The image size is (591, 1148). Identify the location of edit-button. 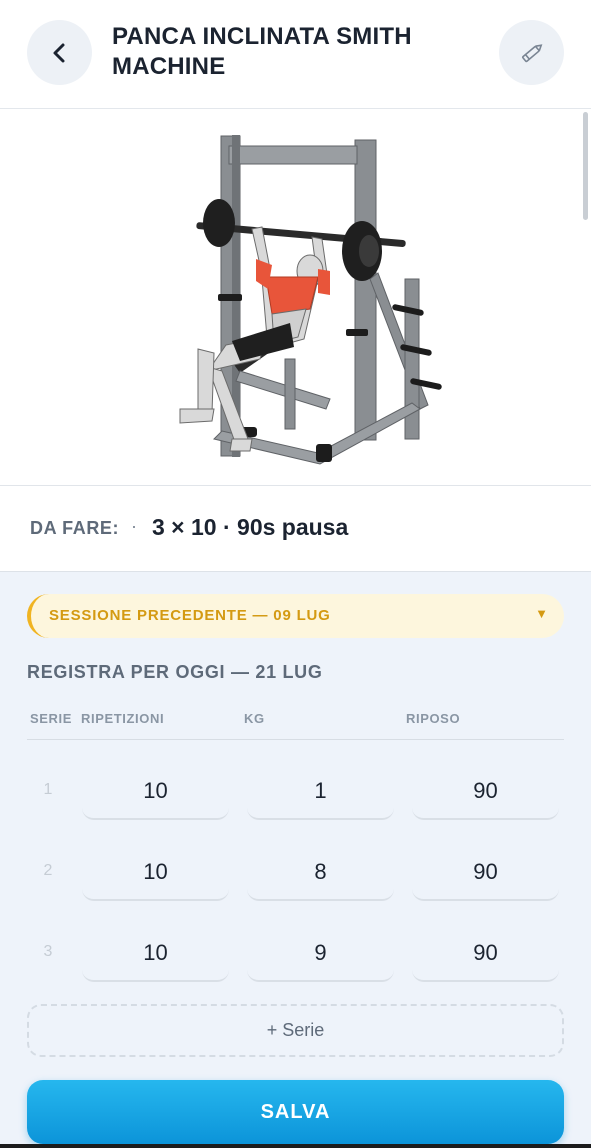
(531, 52).